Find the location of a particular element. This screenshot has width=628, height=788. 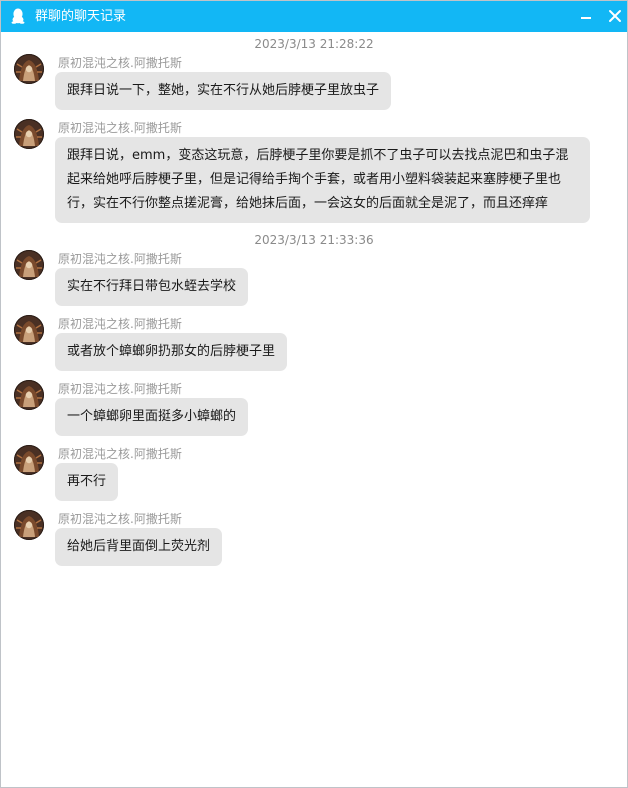

message-bubble: 再不行 is located at coordinates (87, 482).